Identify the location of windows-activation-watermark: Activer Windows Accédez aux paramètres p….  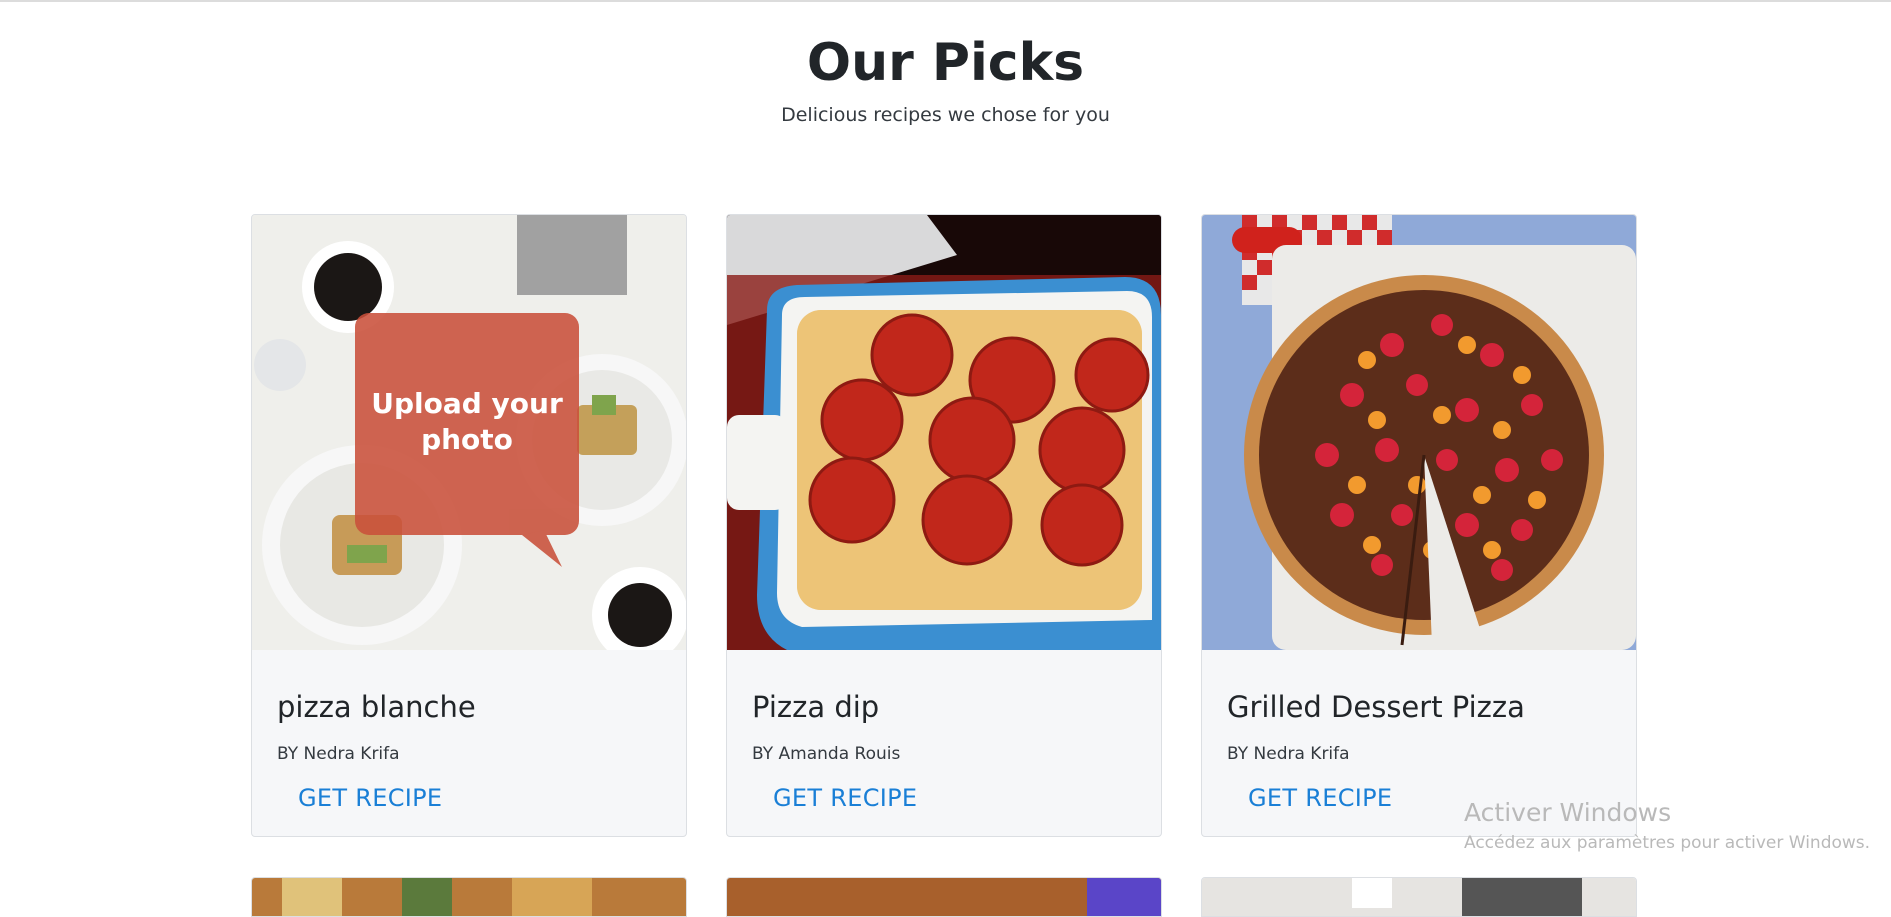
(1667, 826).